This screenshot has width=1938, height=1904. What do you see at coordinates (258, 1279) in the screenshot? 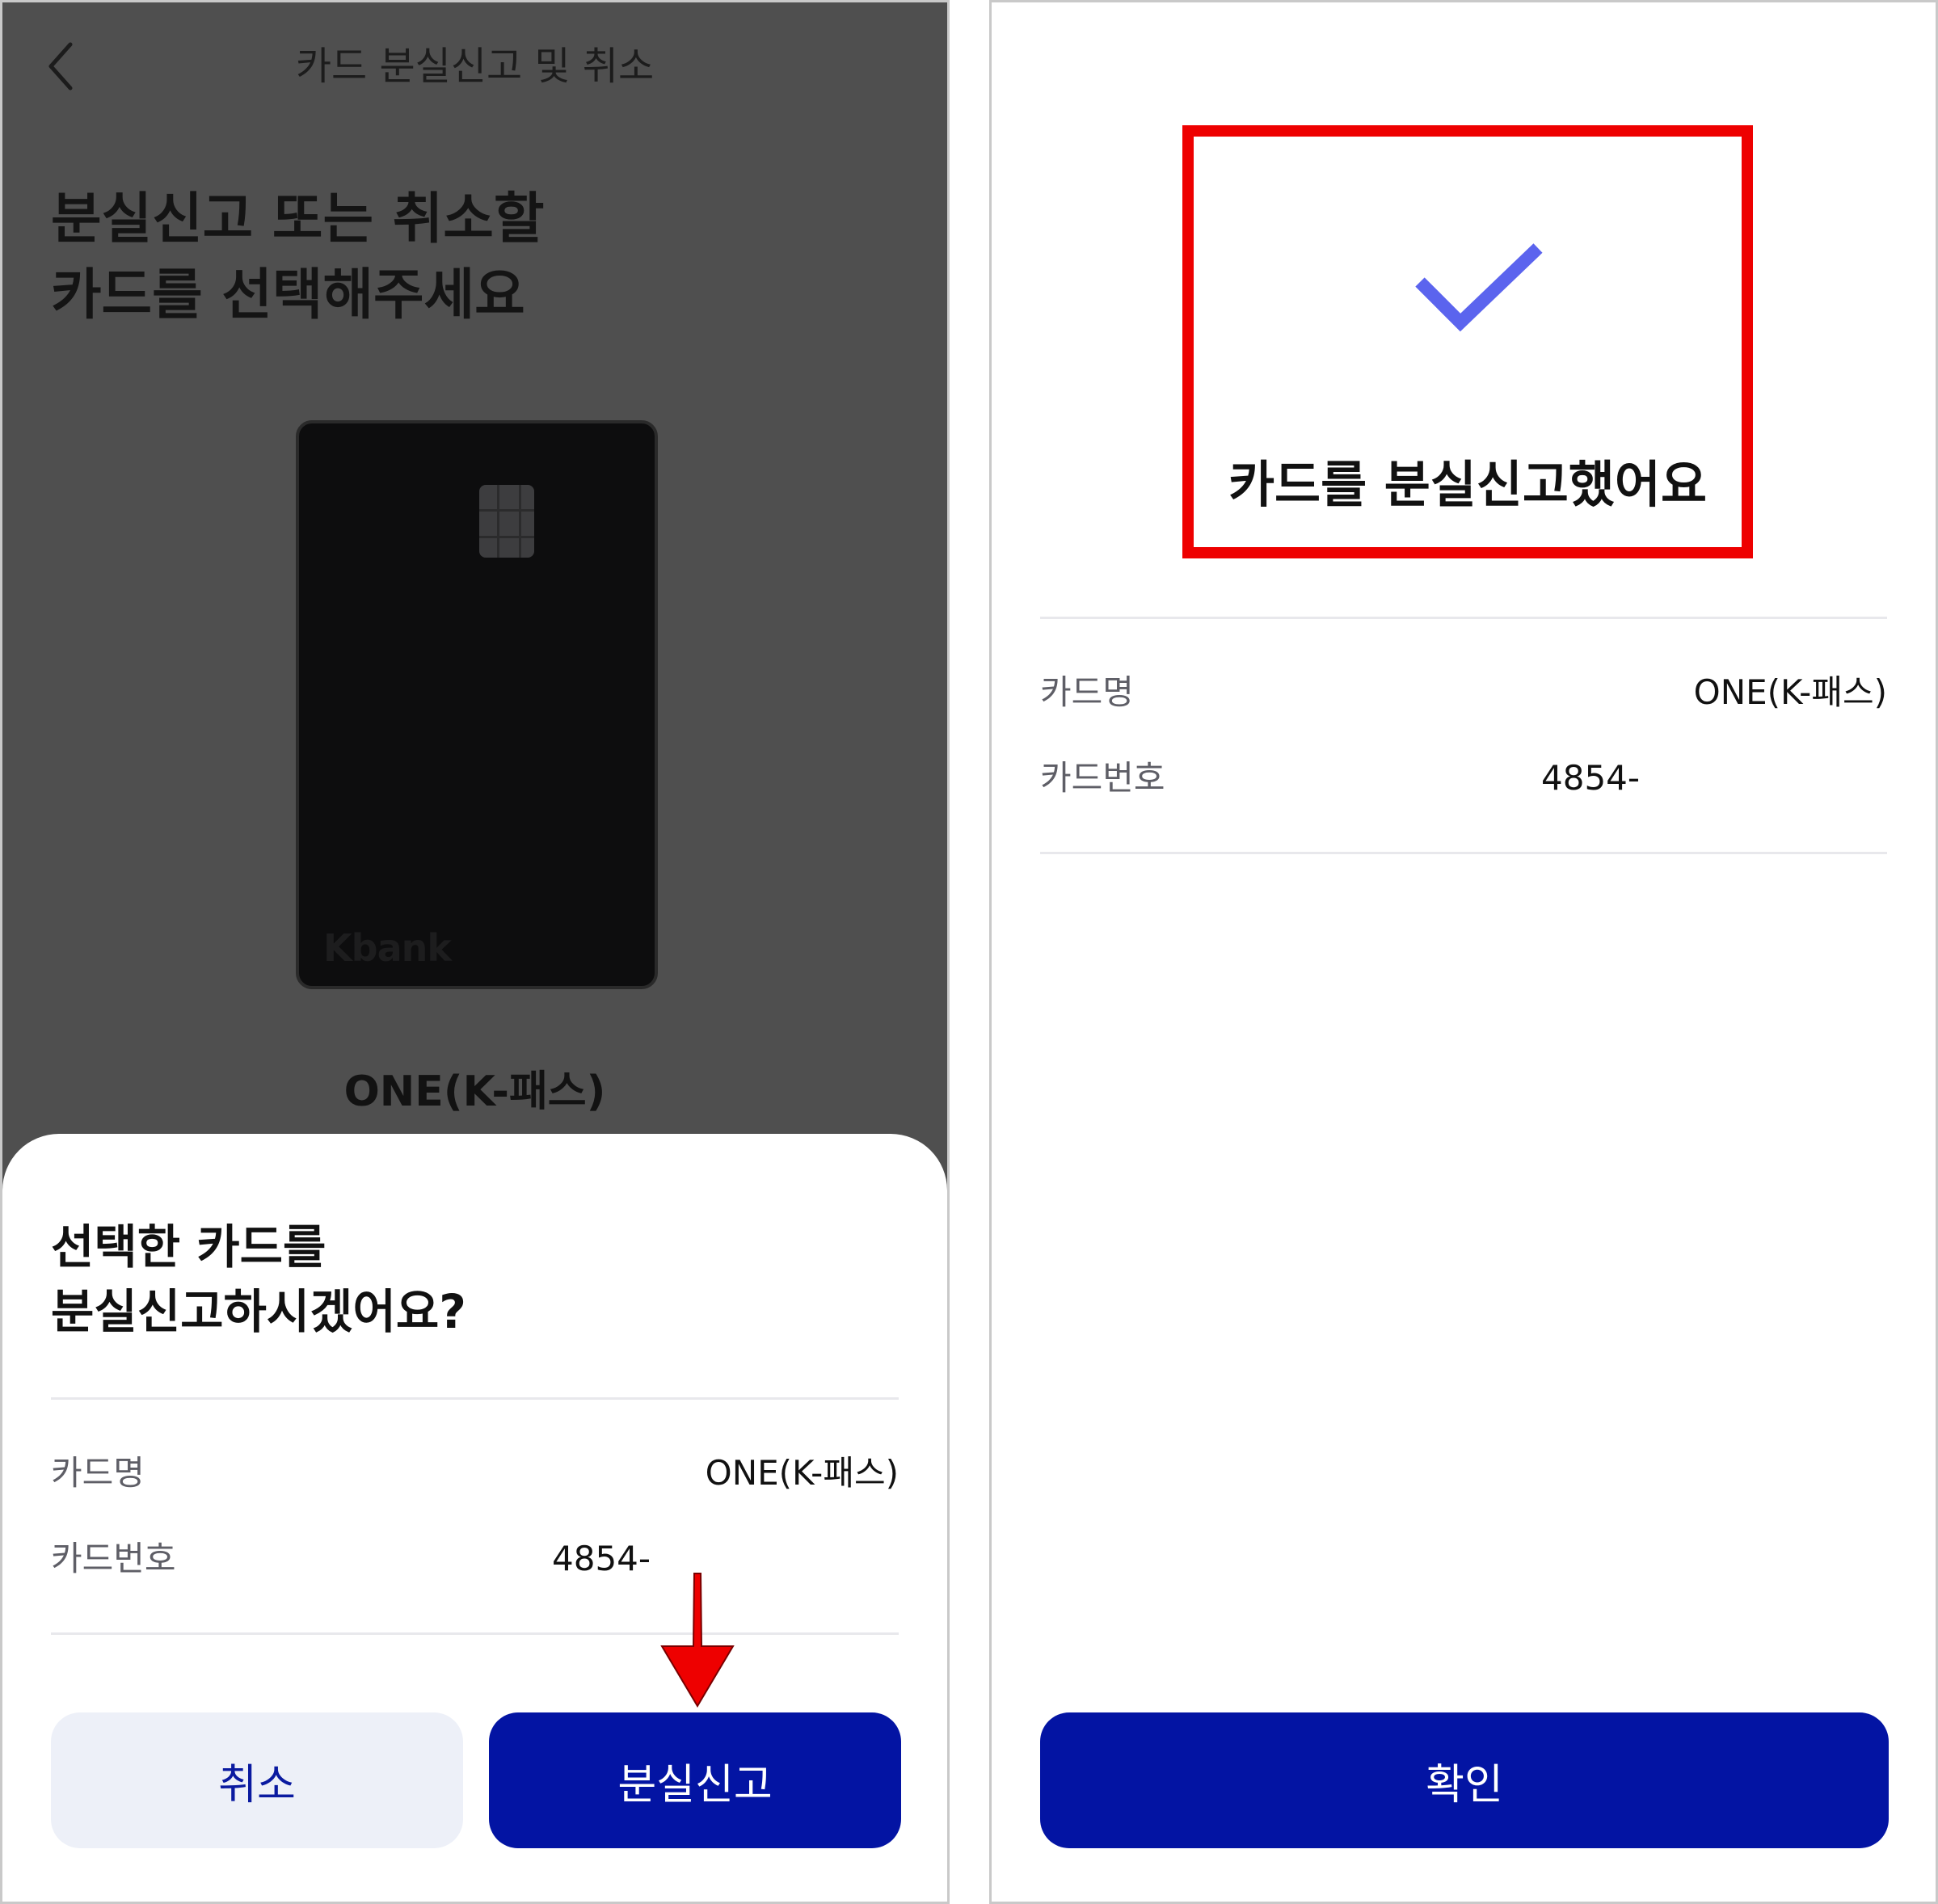
I see `sheet-title: 선택한 카드를 분실신고하시겠어요?` at bounding box center [258, 1279].